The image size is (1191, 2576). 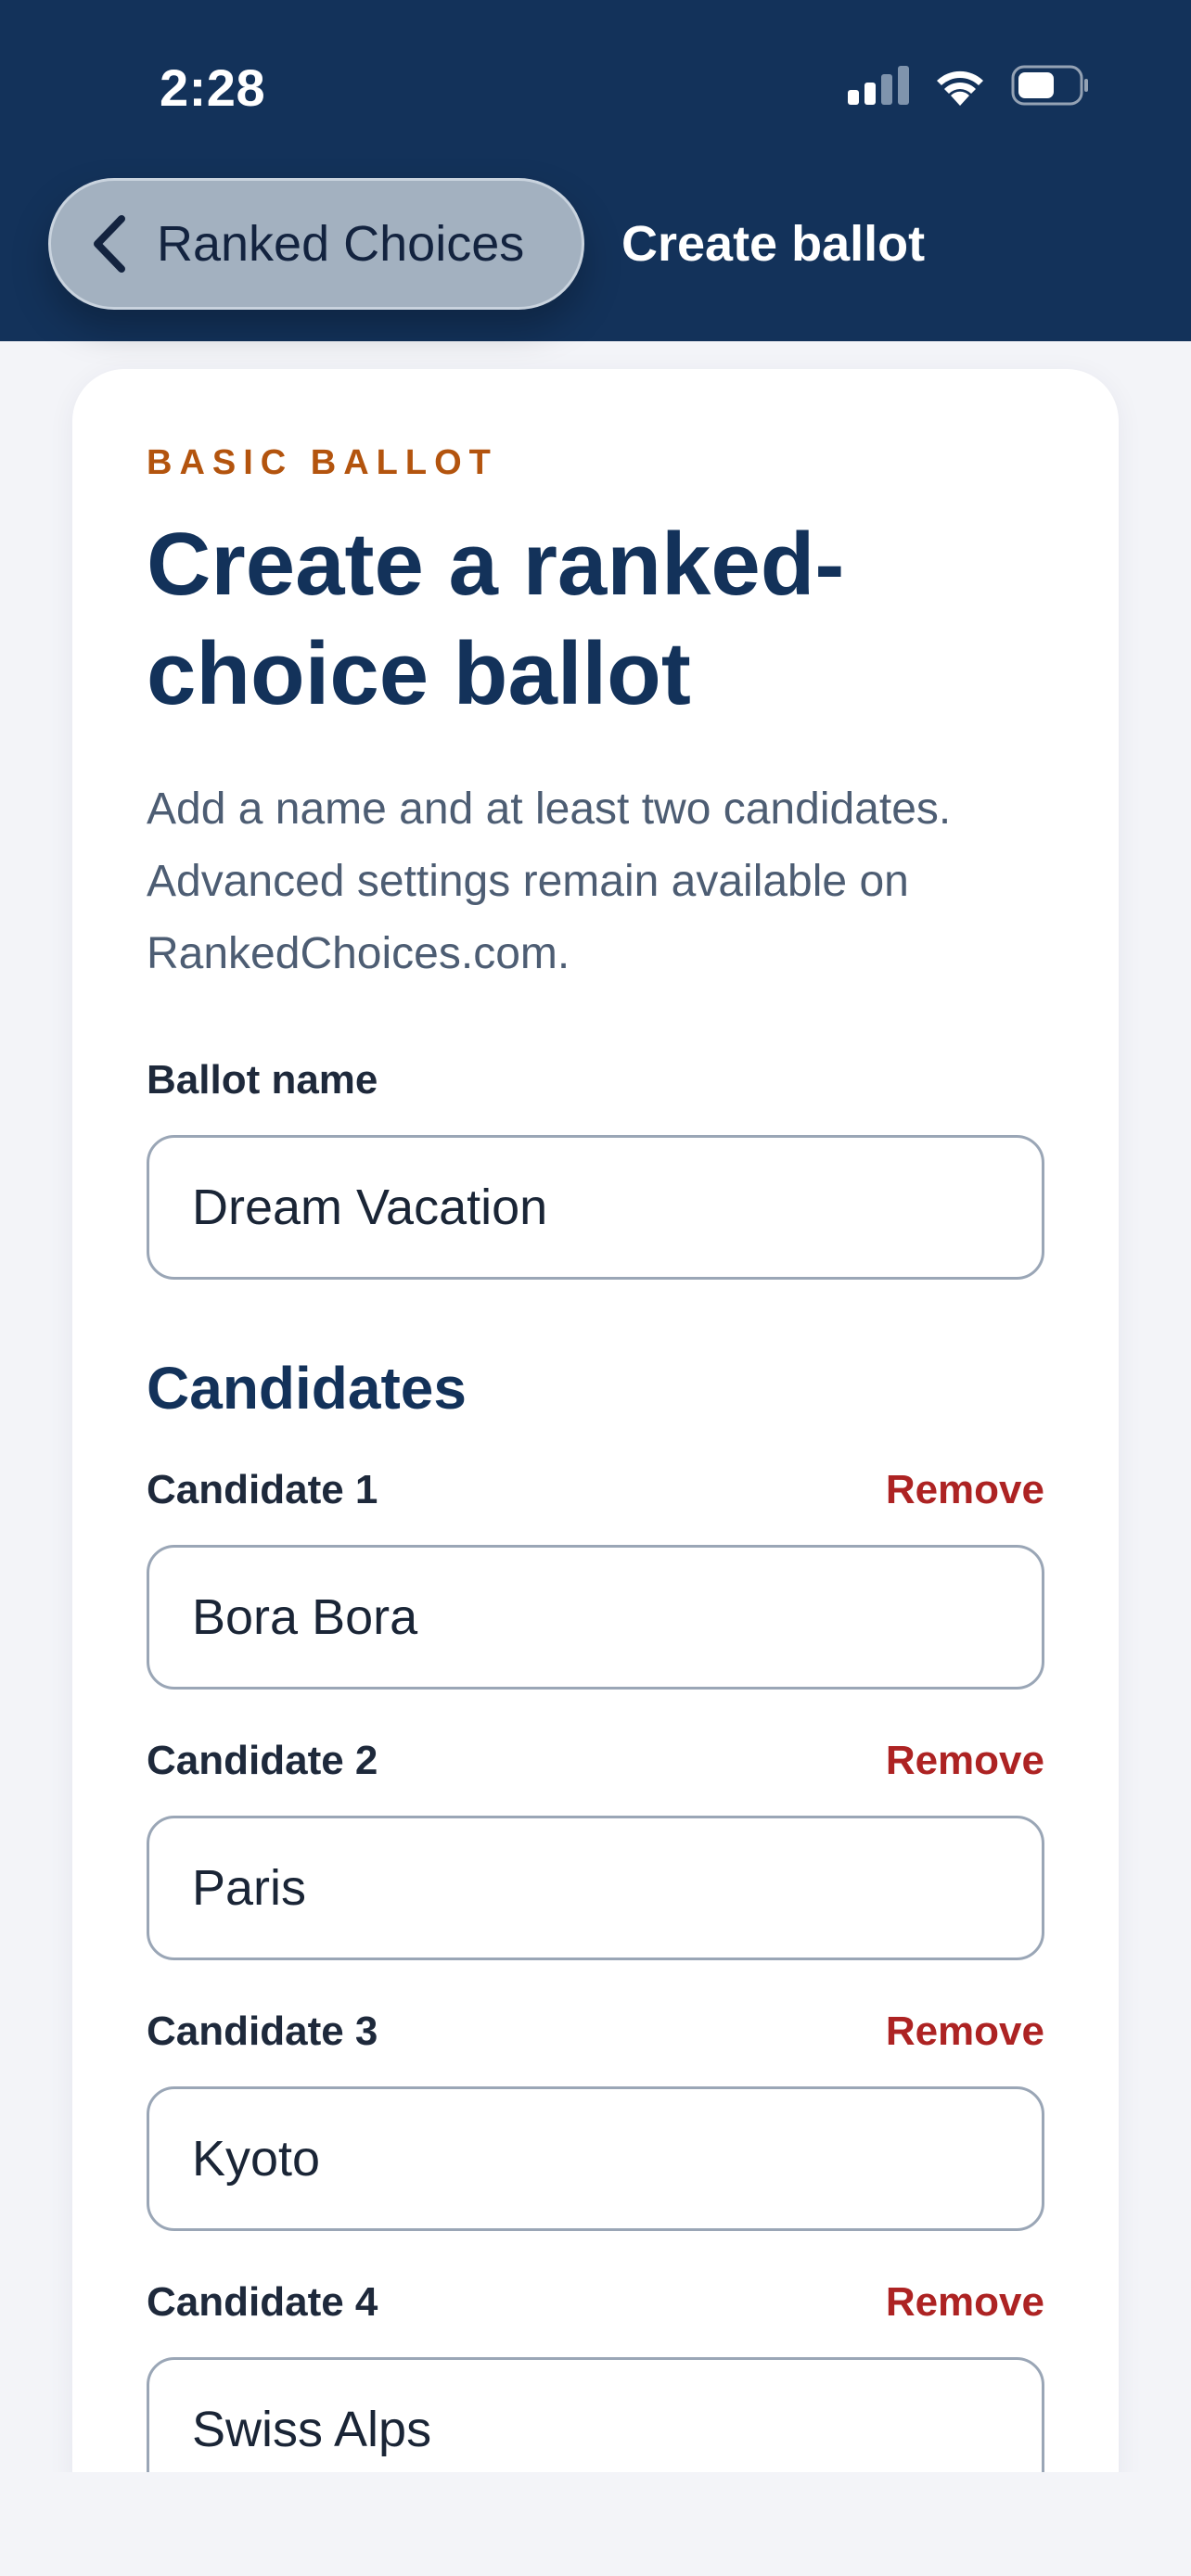 What do you see at coordinates (965, 2032) in the screenshot?
I see `remove-candidate-3-button: Remove` at bounding box center [965, 2032].